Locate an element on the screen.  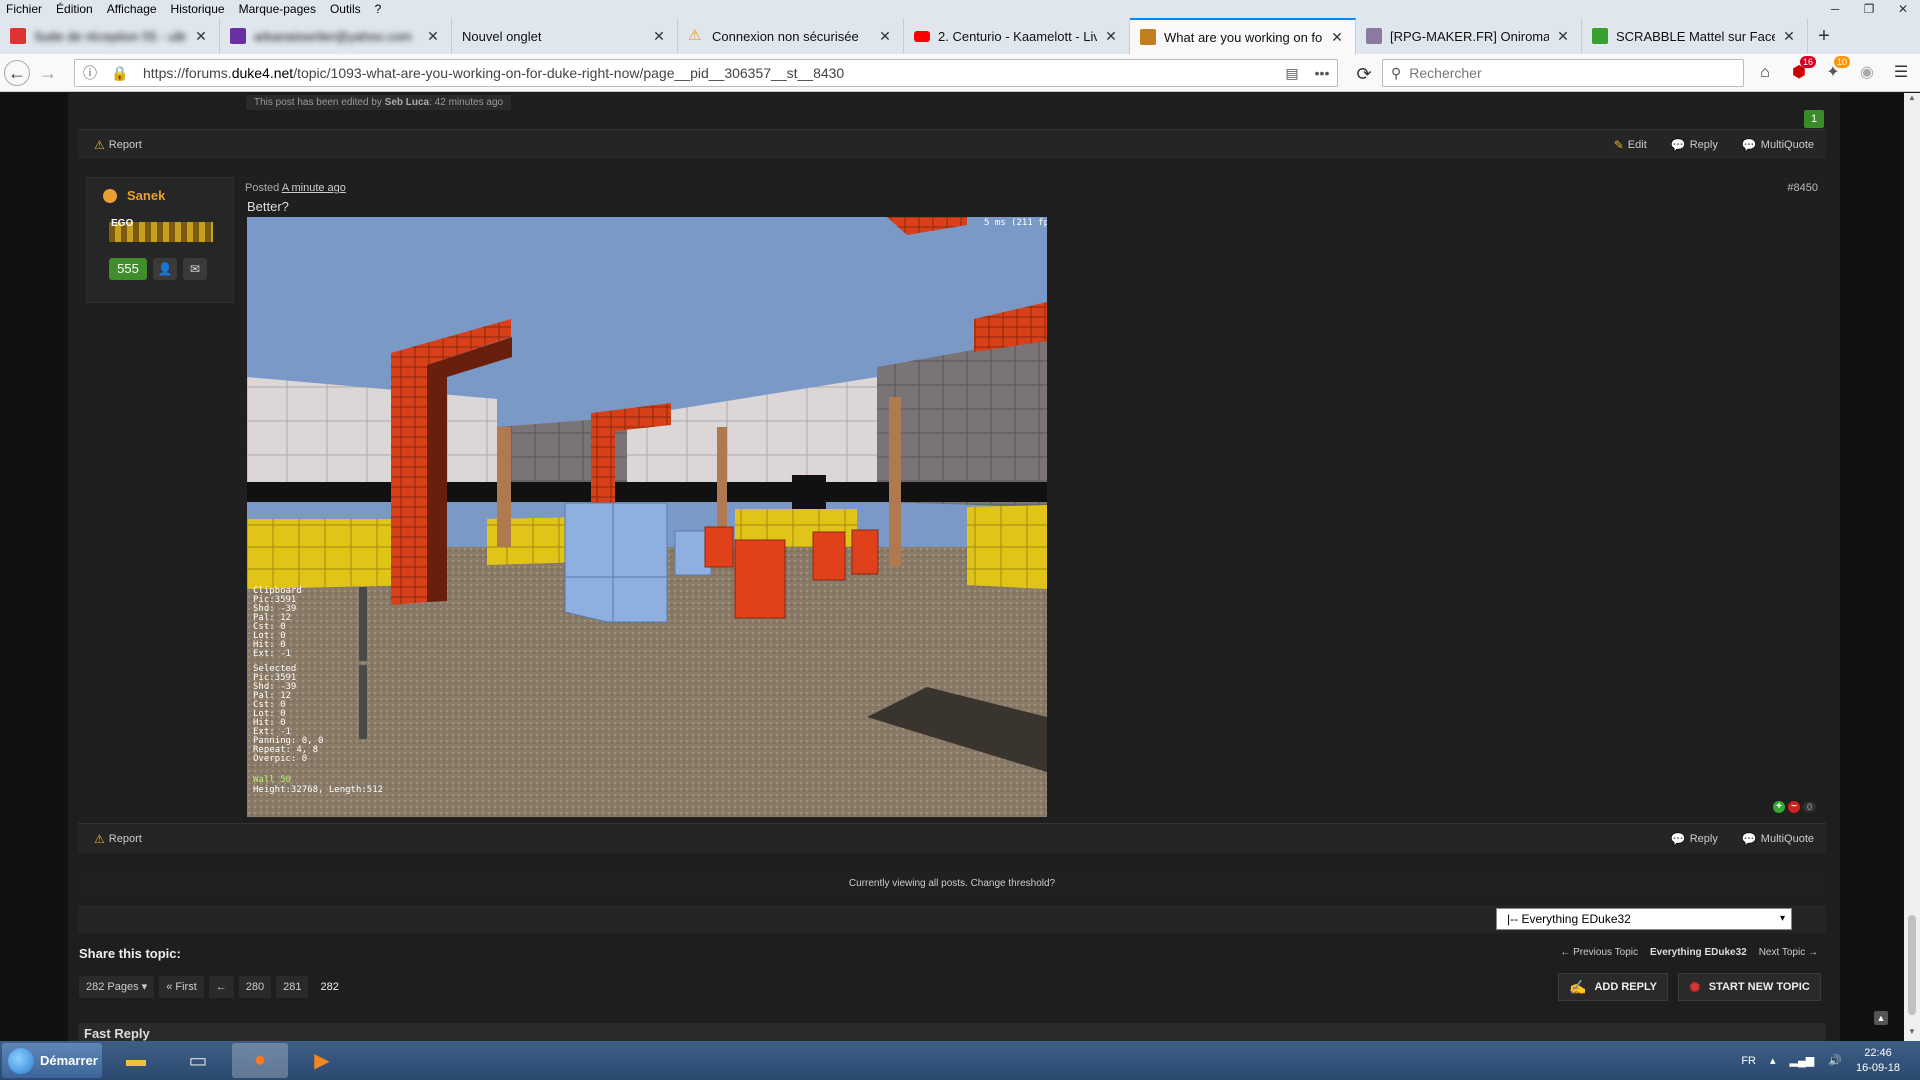
page-scrollbar: ▲ ▼ is located at coordinates (1912, 567).